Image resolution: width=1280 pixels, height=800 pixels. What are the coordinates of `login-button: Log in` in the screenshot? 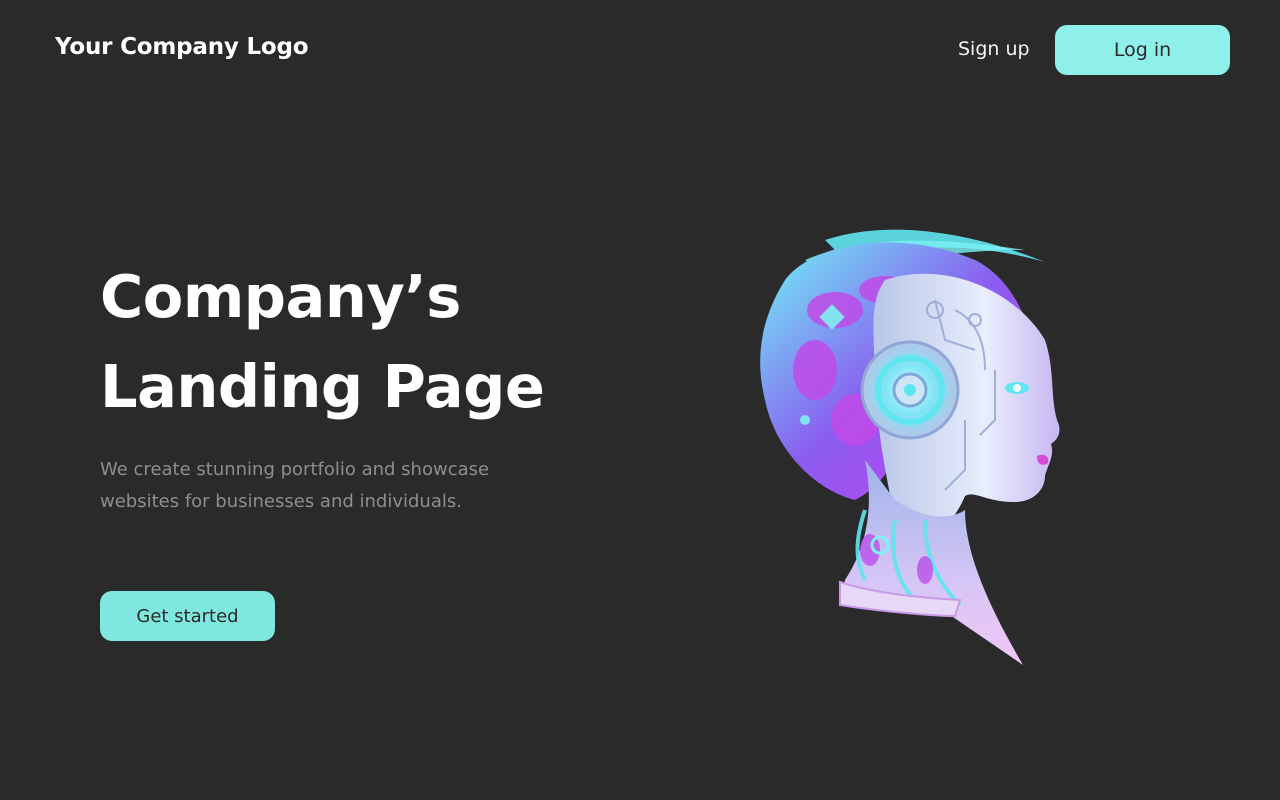 It's located at (1142, 50).